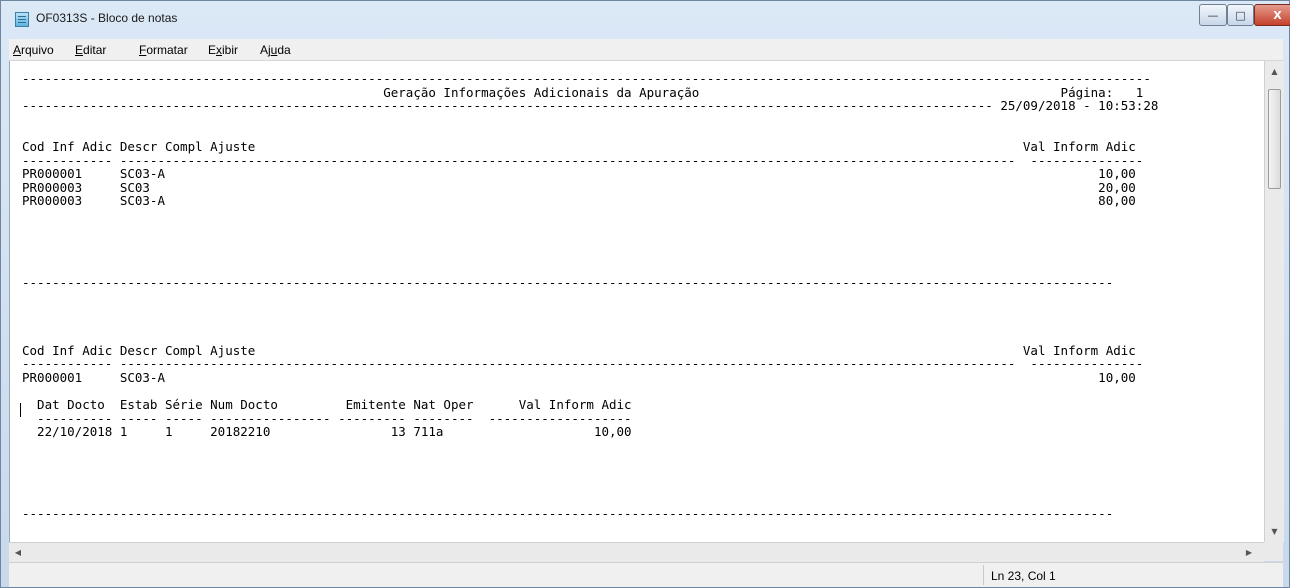 This screenshot has width=1290, height=588. Describe the element at coordinates (983, 575) in the screenshot. I see `status-divider` at that location.